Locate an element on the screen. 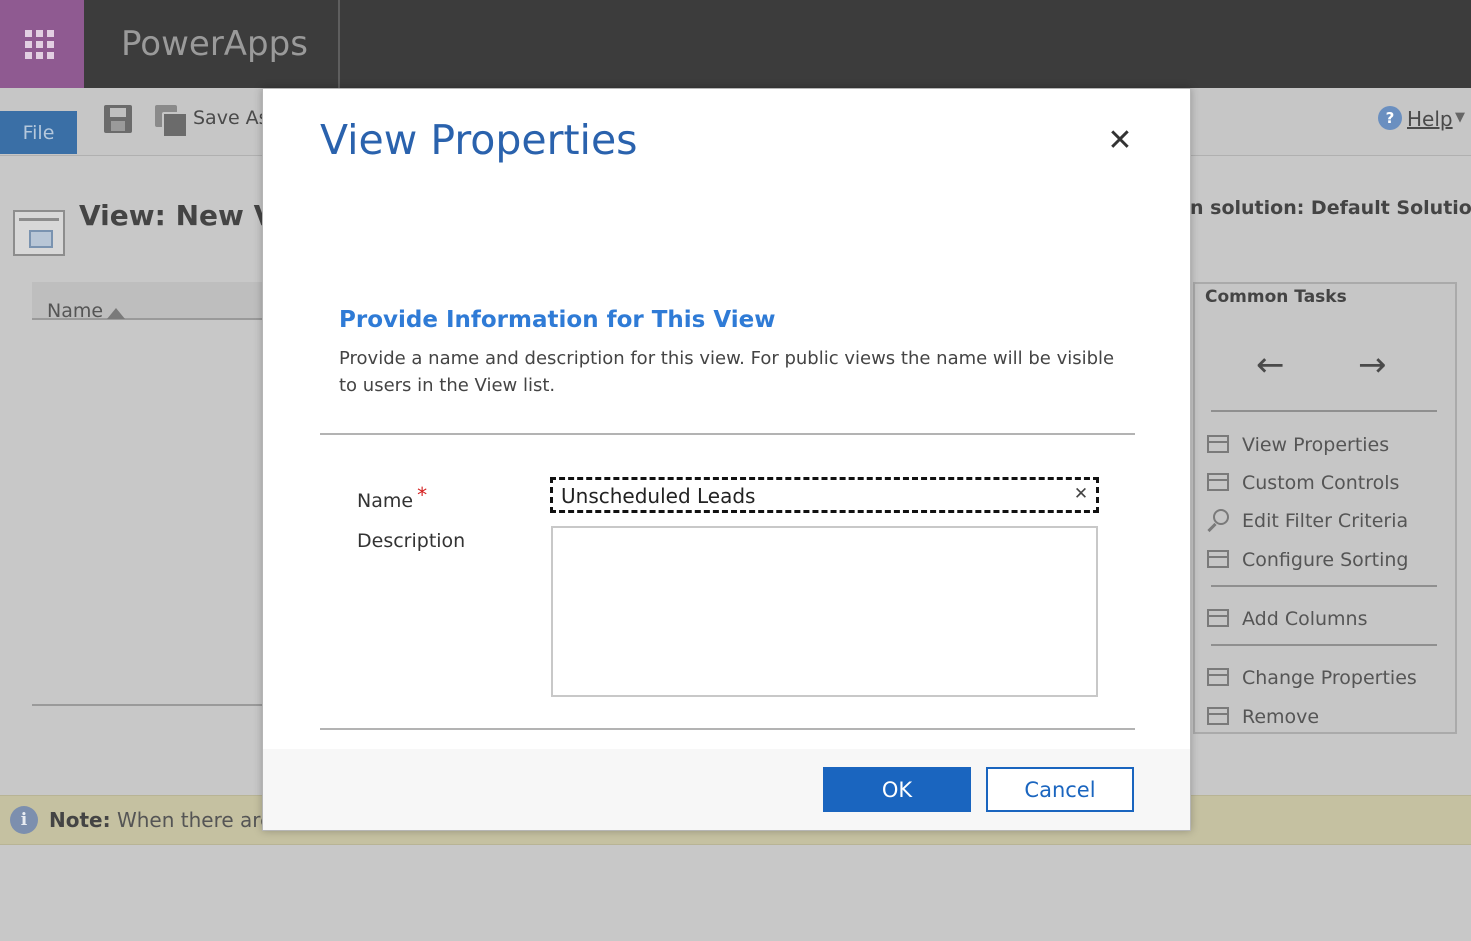 This screenshot has width=1471, height=941. task-label: Custom Controls is located at coordinates (1321, 483).